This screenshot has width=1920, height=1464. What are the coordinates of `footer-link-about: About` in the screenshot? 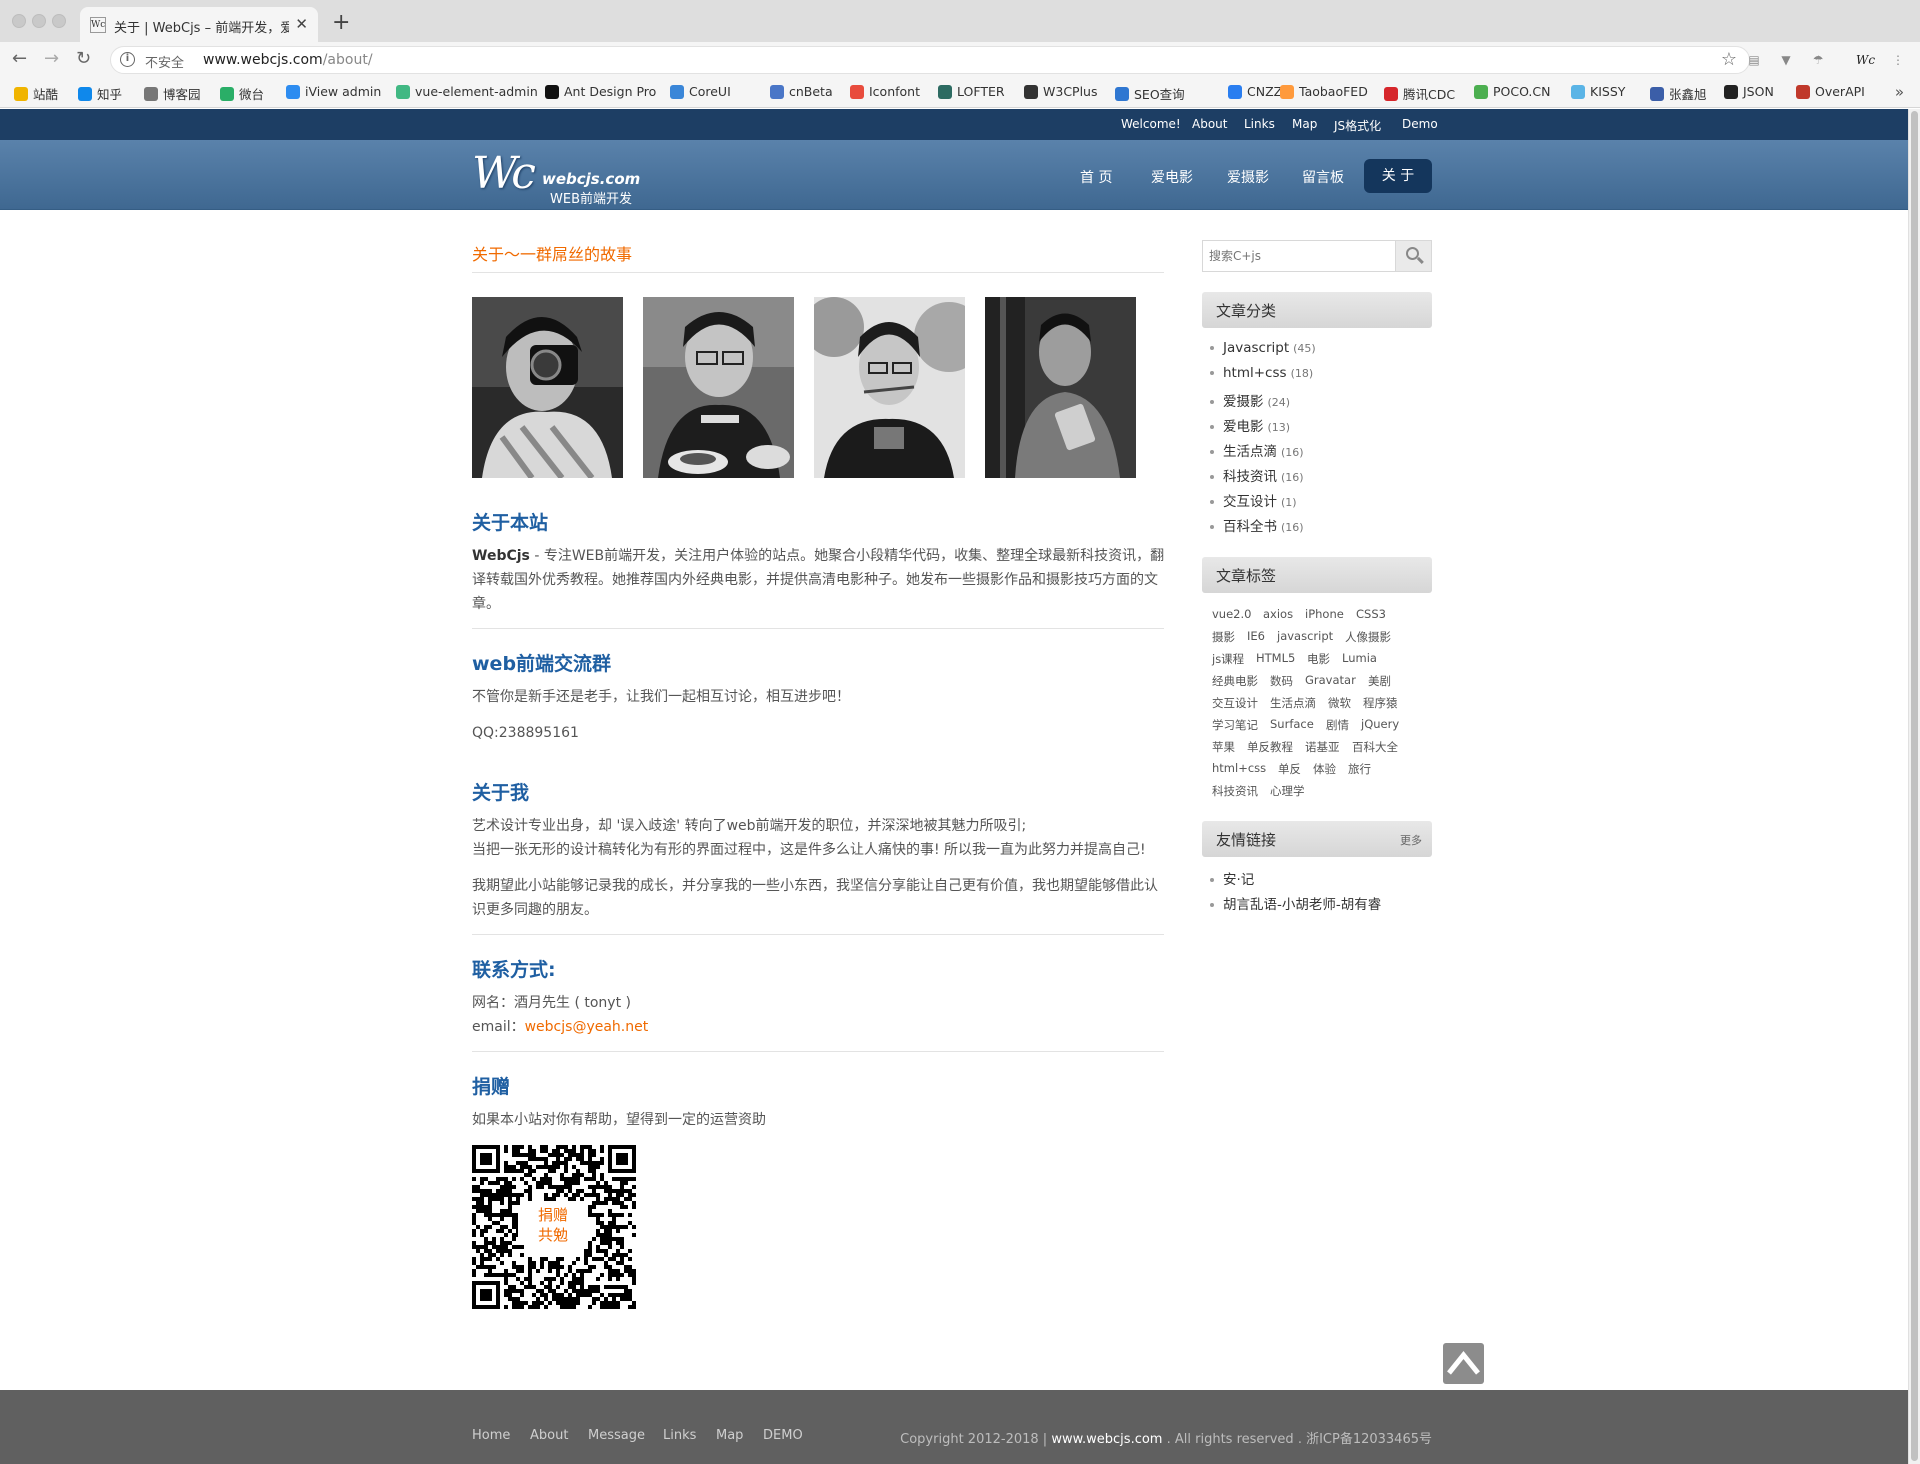 It's located at (549, 1435).